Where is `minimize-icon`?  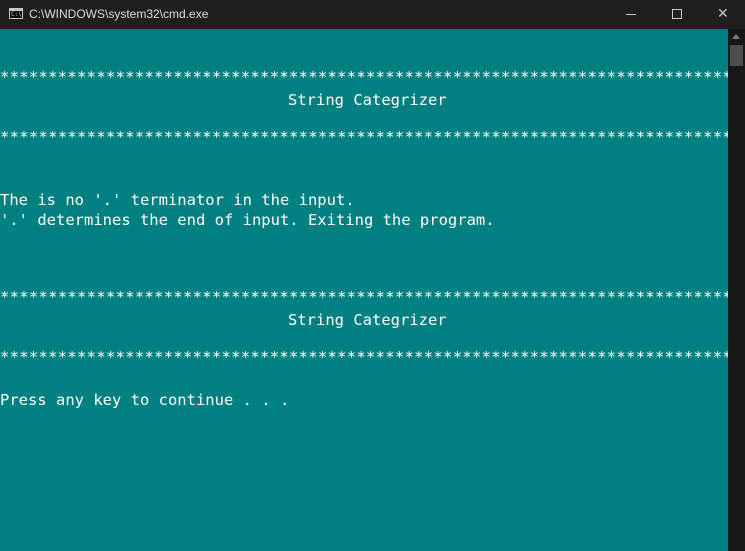 minimize-icon is located at coordinates (631, 14).